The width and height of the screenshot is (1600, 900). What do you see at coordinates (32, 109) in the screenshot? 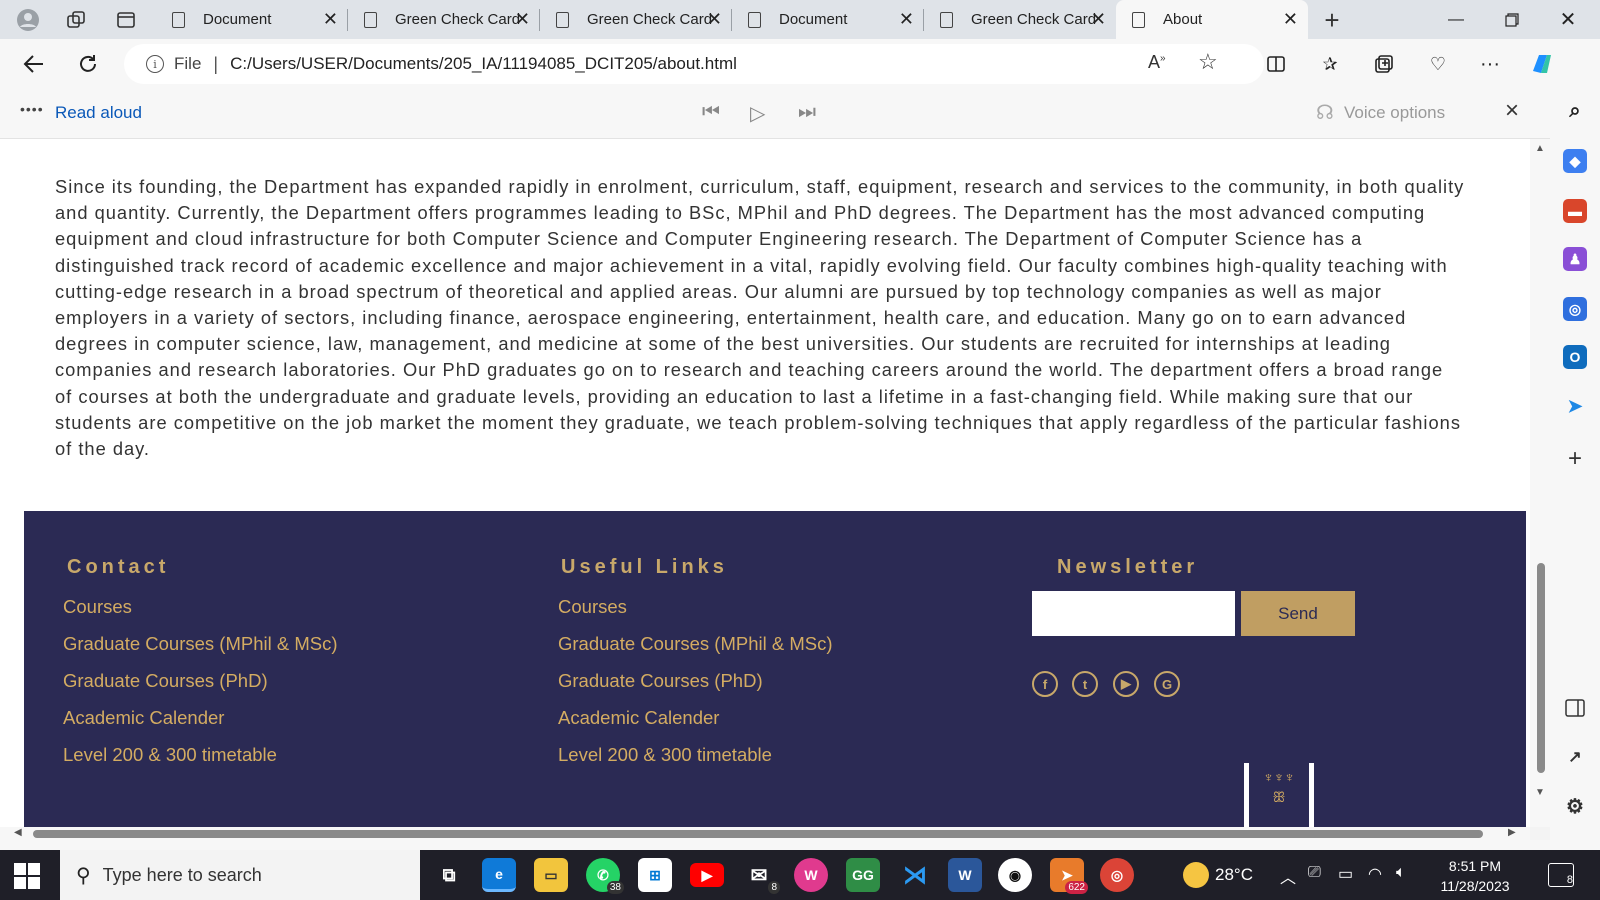
I see `read-aloud-menu-icon: ••••` at bounding box center [32, 109].